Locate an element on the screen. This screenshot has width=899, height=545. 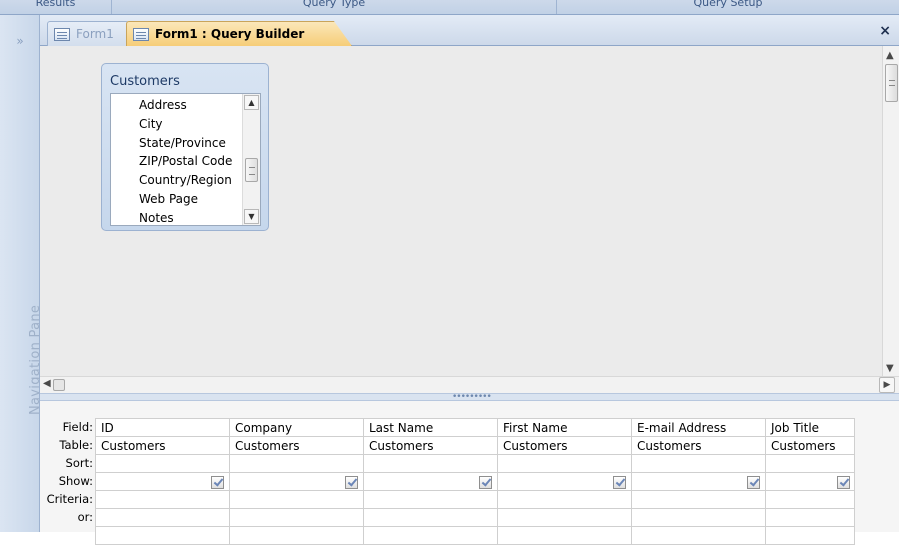
tab-form1: Form1 is located at coordinates (88, 33).